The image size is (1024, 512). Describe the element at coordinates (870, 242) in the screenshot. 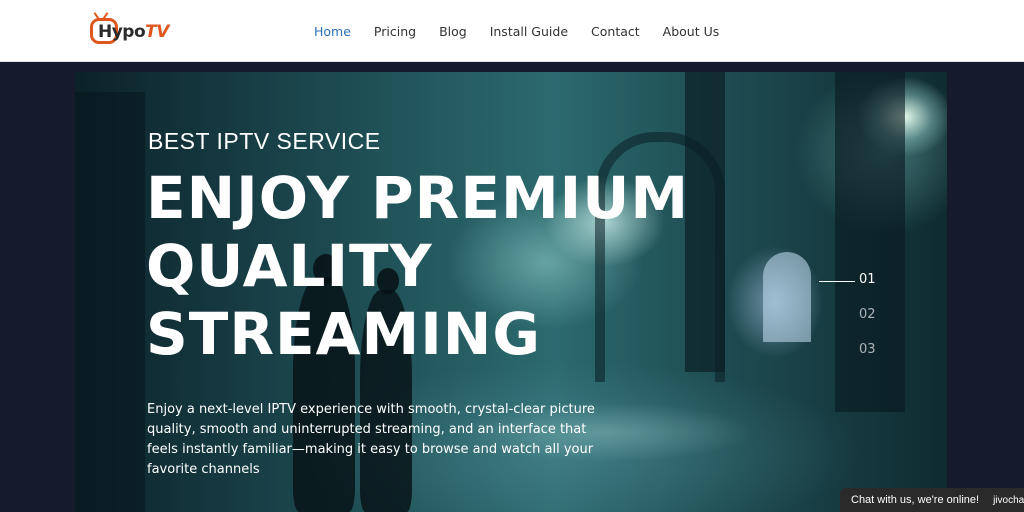

I see `background-pillar` at that location.